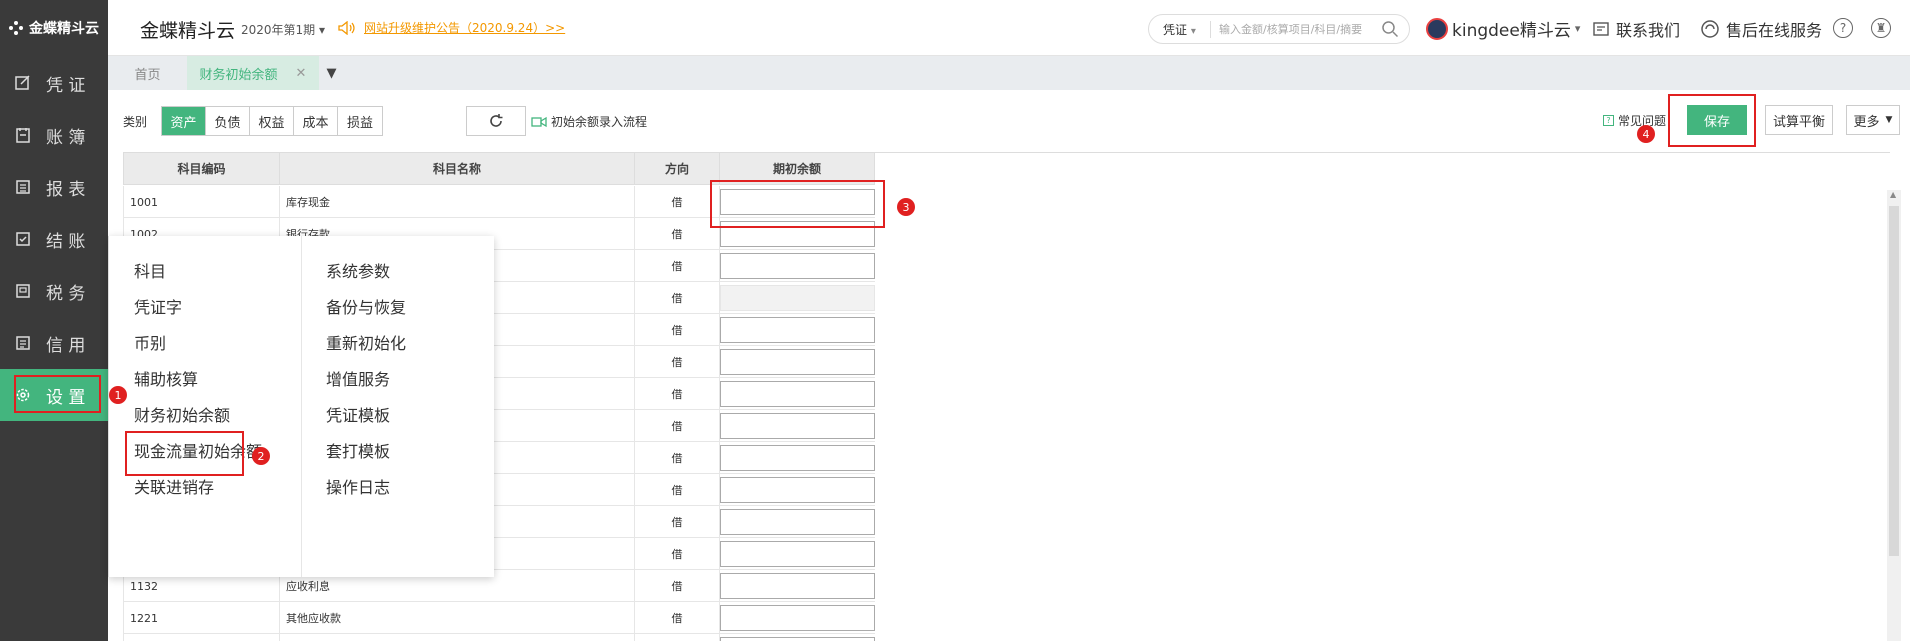 The image size is (1910, 641). I want to click on menu-item-right-1: 备份与恢复, so click(366, 306).